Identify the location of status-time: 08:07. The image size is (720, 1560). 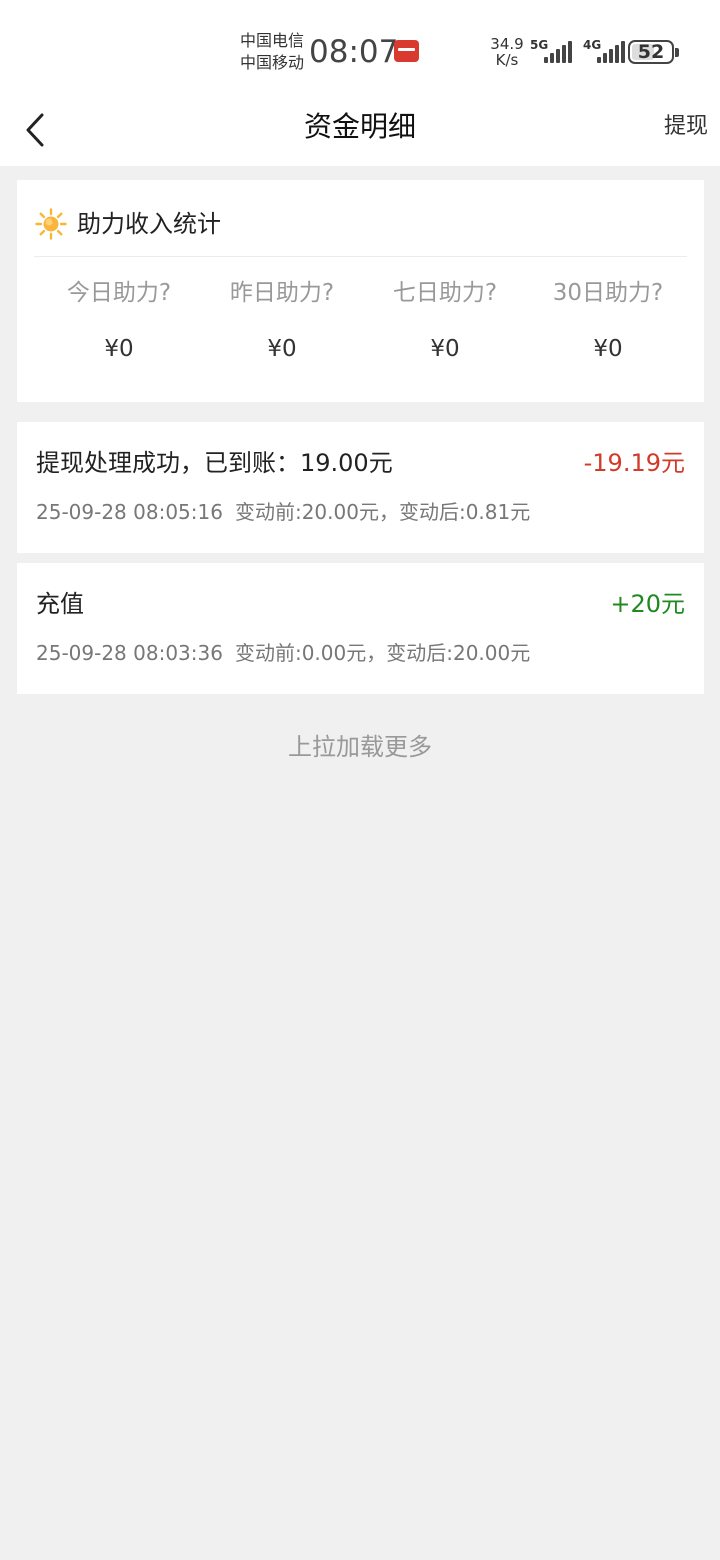
(354, 52).